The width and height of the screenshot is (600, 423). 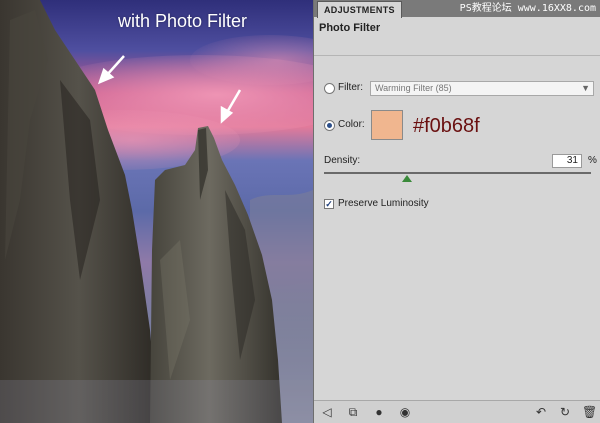 What do you see at coordinates (329, 88) in the screenshot?
I see `filter-radio` at bounding box center [329, 88].